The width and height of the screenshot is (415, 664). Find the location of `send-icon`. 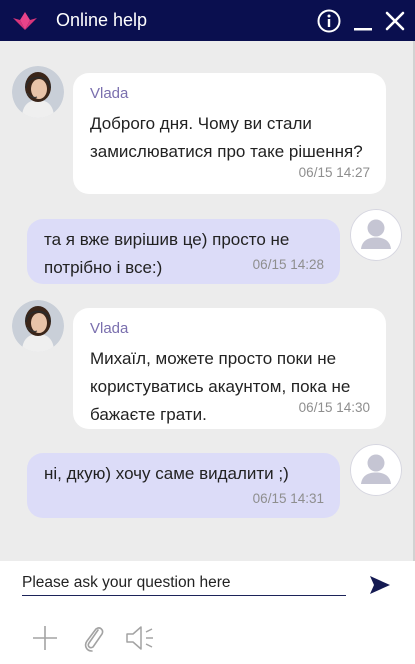

send-icon is located at coordinates (380, 585).